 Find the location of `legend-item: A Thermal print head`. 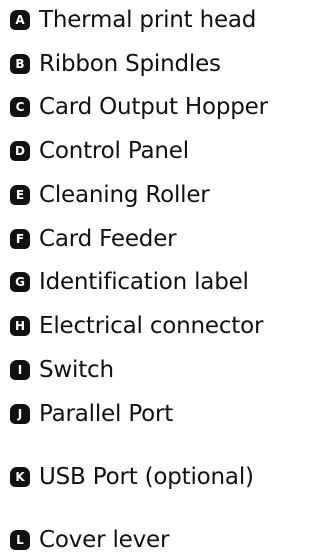

legend-item: A Thermal print head is located at coordinates (133, 20).